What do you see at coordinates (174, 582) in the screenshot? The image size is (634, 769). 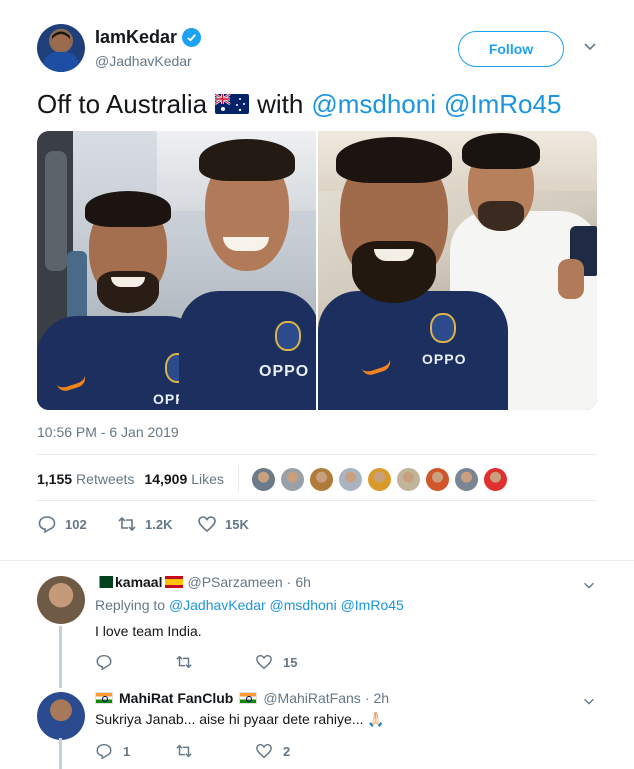 I see `spain-flag-icon` at bounding box center [174, 582].